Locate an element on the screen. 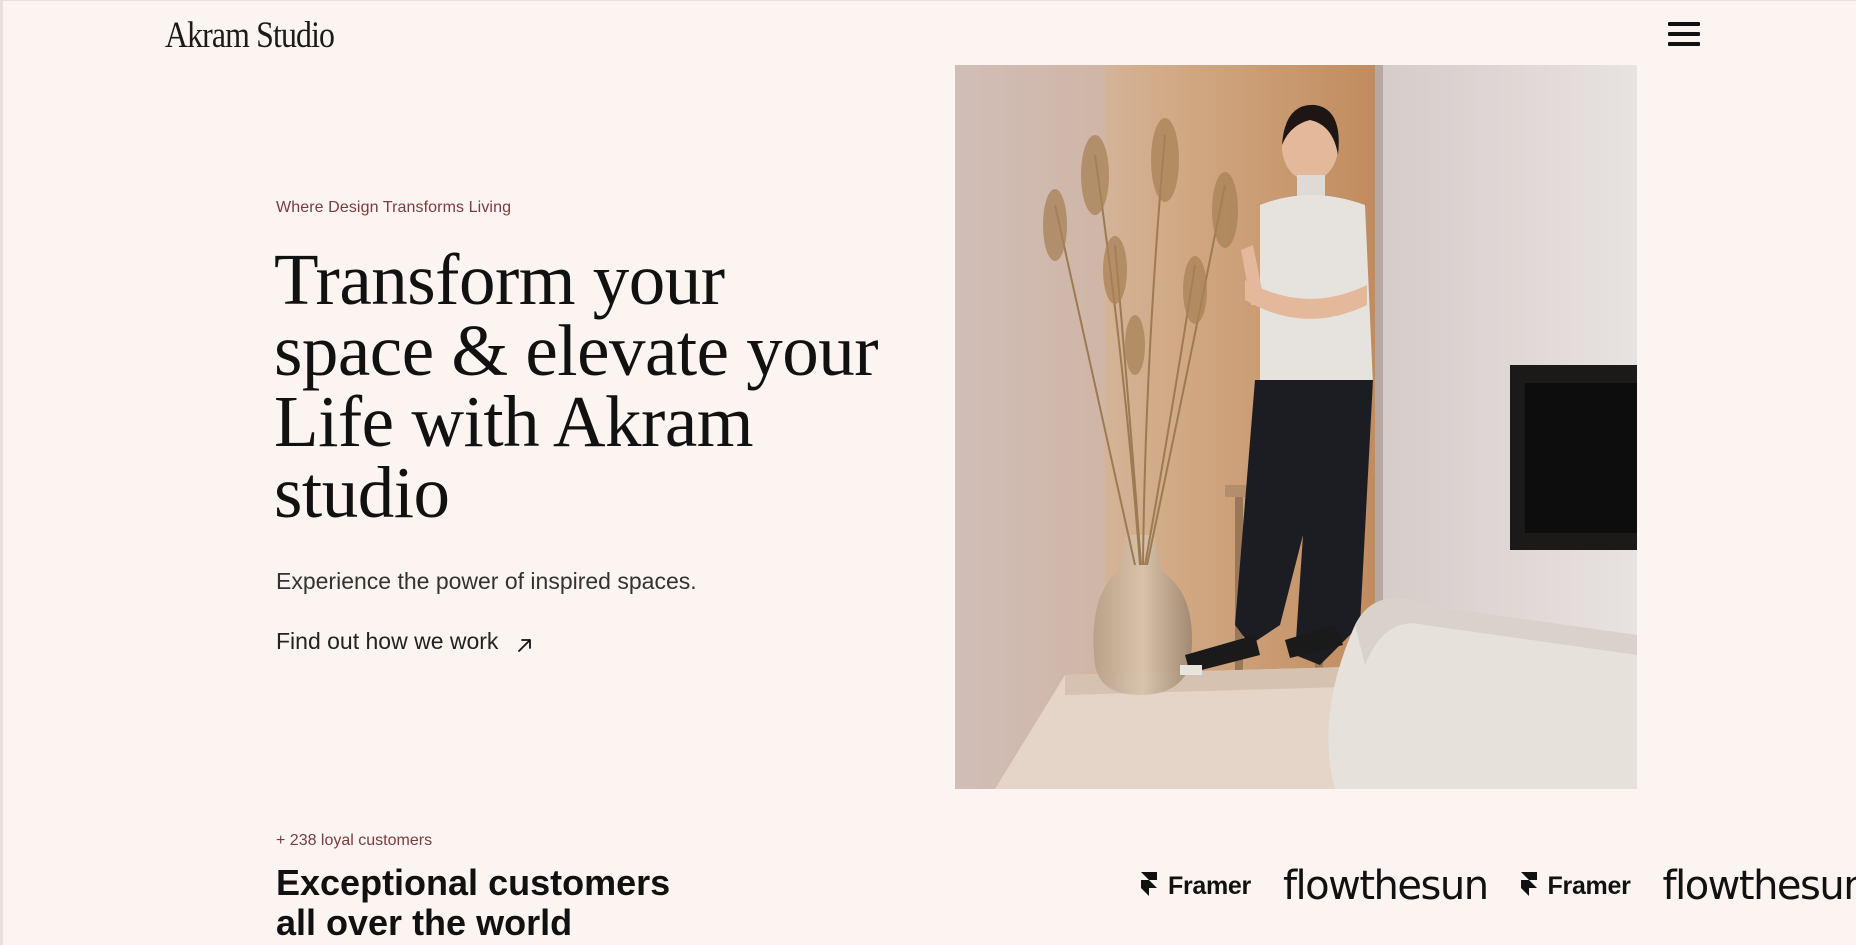 The width and height of the screenshot is (1856, 945). customers-title: Exceptional customers all over the world is located at coordinates (486, 903).